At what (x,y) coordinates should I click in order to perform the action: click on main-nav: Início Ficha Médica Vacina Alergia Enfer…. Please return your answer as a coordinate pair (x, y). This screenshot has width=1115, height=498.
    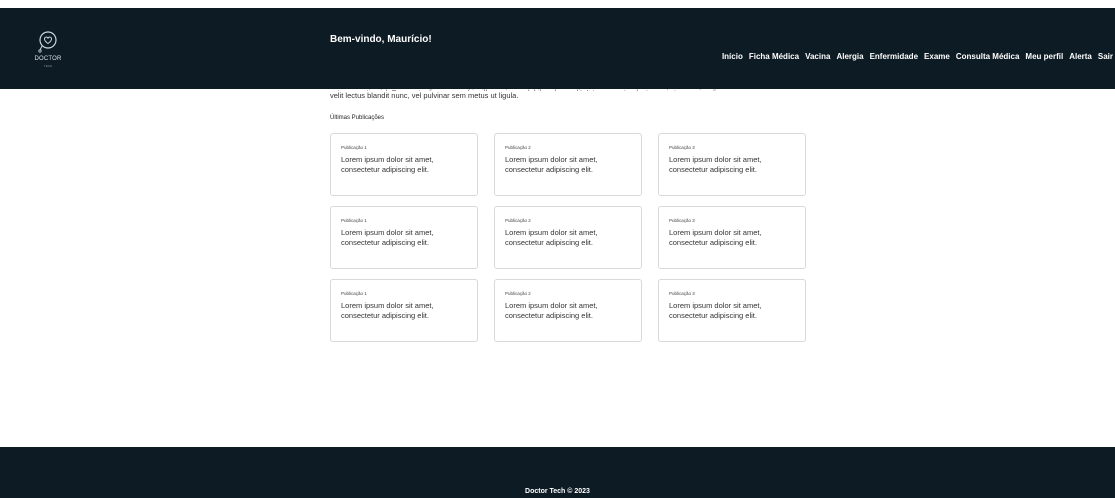
    Looking at the image, I should click on (914, 56).